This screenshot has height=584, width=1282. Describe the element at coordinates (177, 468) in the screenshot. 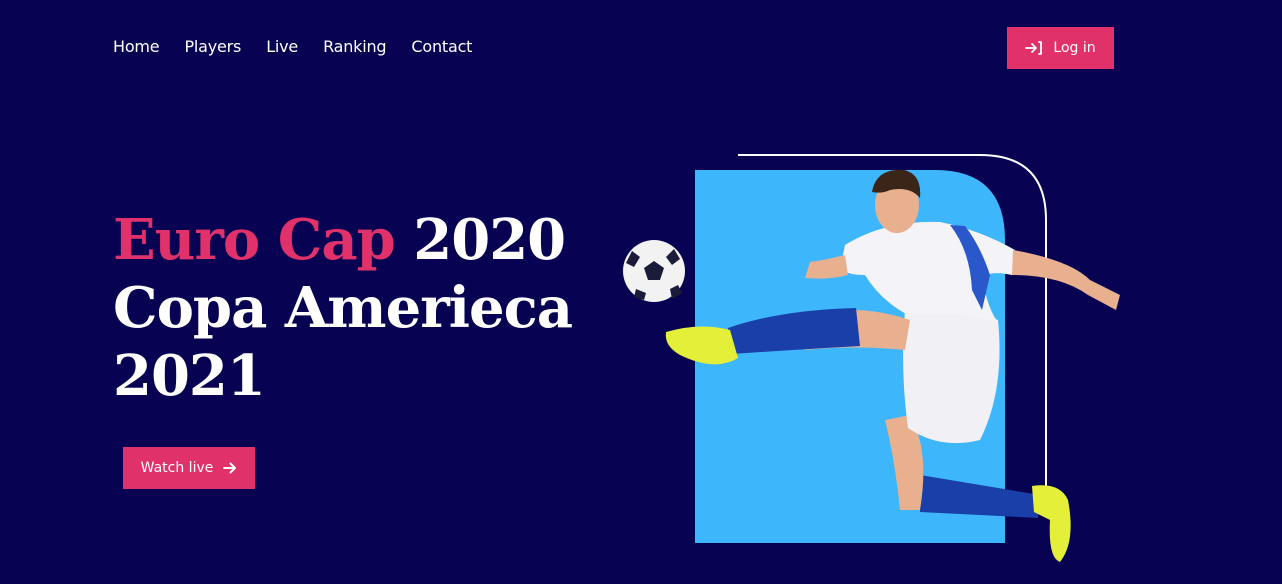

I see `watch-live-label: Watch live` at that location.